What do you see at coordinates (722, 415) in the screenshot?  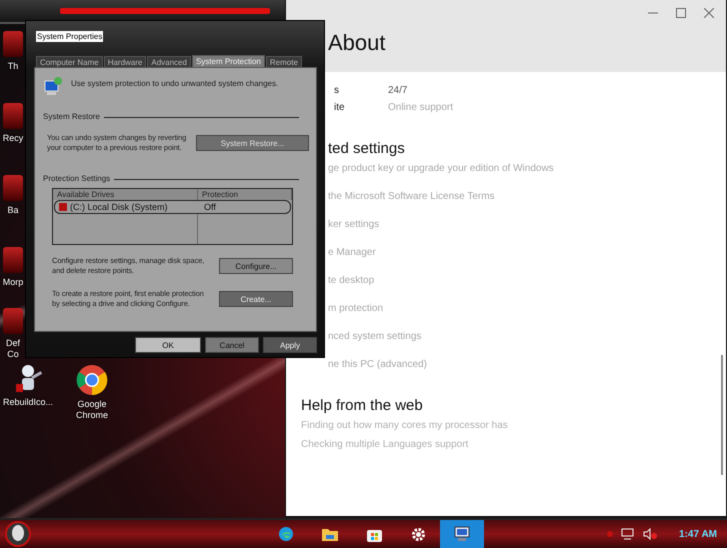 I see `scrollbar-thumb` at bounding box center [722, 415].